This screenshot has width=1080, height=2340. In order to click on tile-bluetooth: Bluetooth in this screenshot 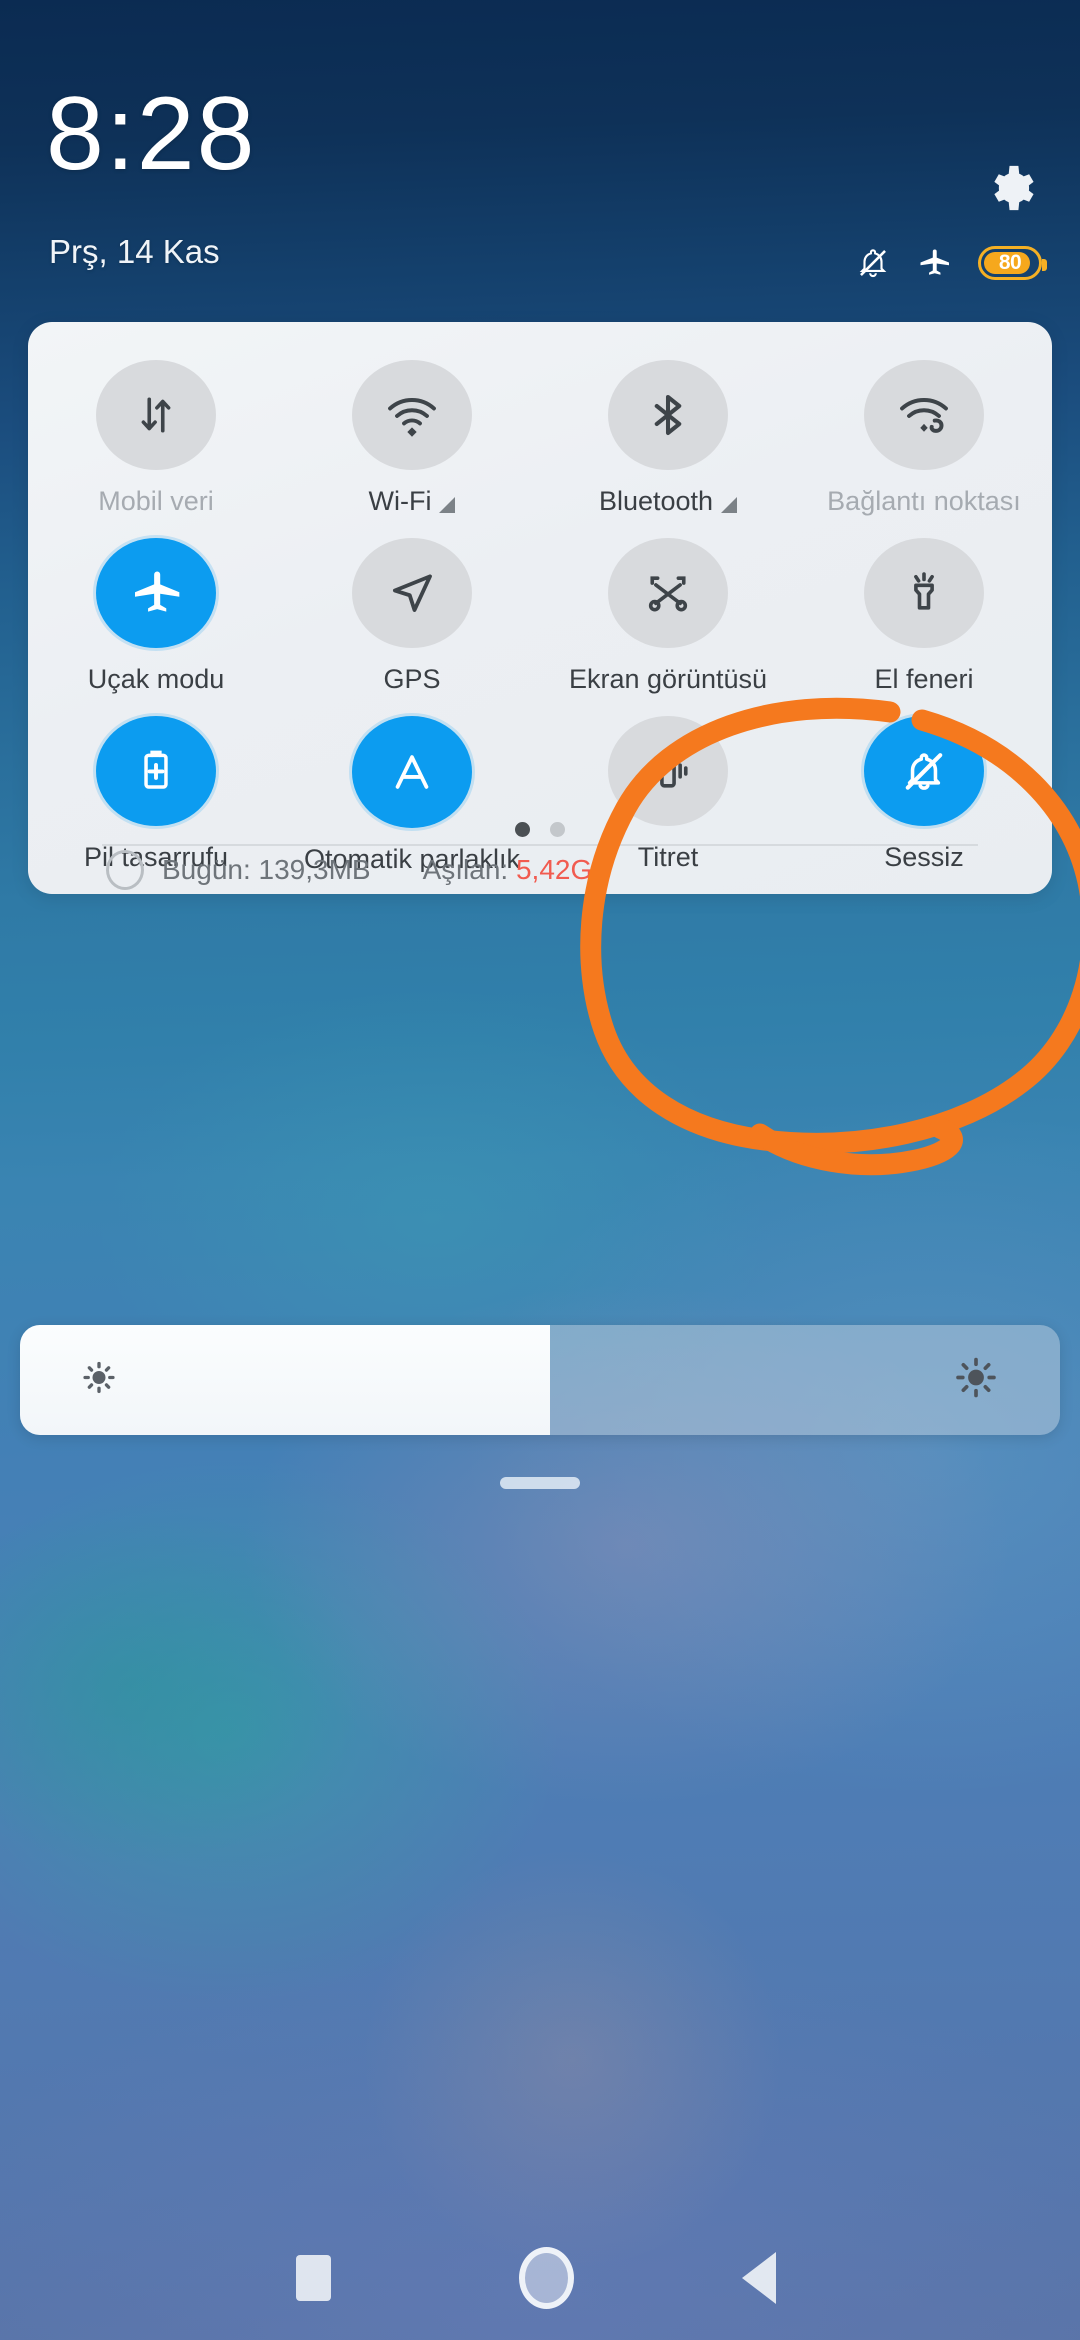, I will do `click(668, 427)`.